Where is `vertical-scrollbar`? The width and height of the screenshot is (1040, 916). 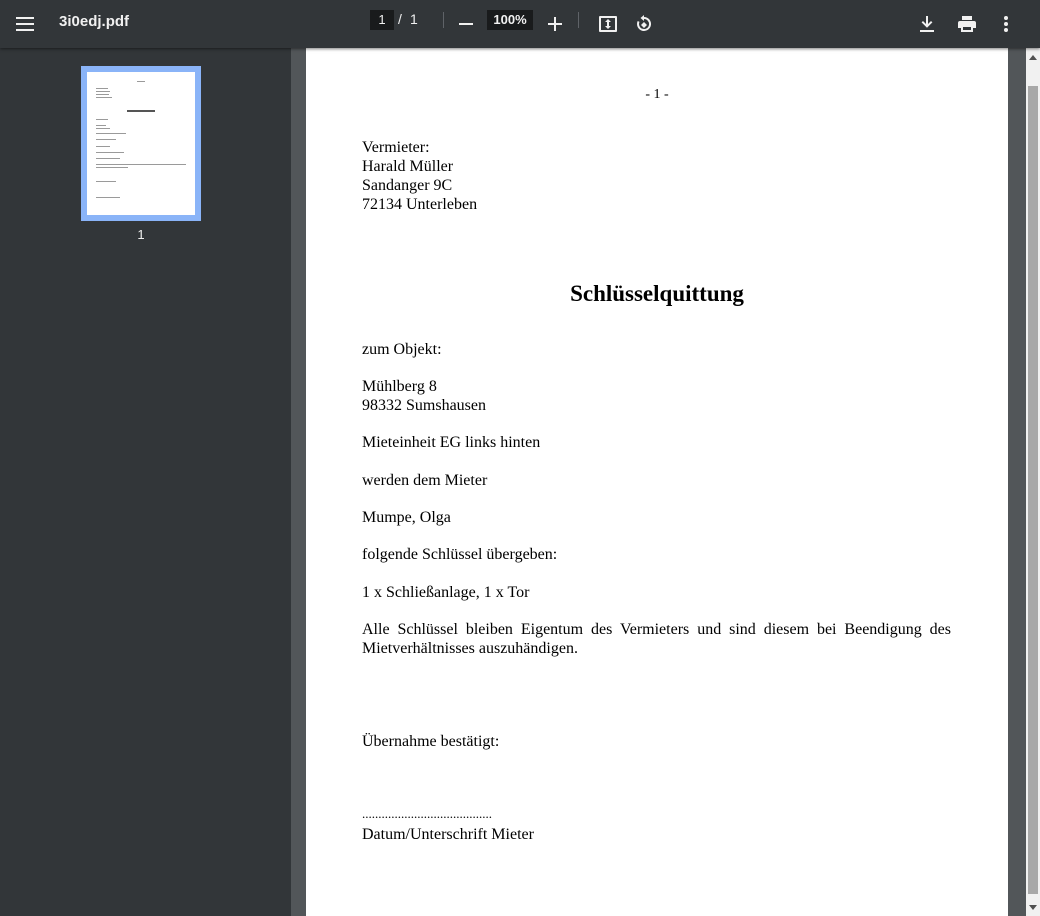
vertical-scrollbar is located at coordinates (1033, 482).